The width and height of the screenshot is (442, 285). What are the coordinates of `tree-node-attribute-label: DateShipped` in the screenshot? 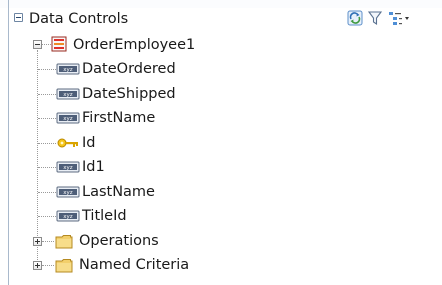 It's located at (129, 93).